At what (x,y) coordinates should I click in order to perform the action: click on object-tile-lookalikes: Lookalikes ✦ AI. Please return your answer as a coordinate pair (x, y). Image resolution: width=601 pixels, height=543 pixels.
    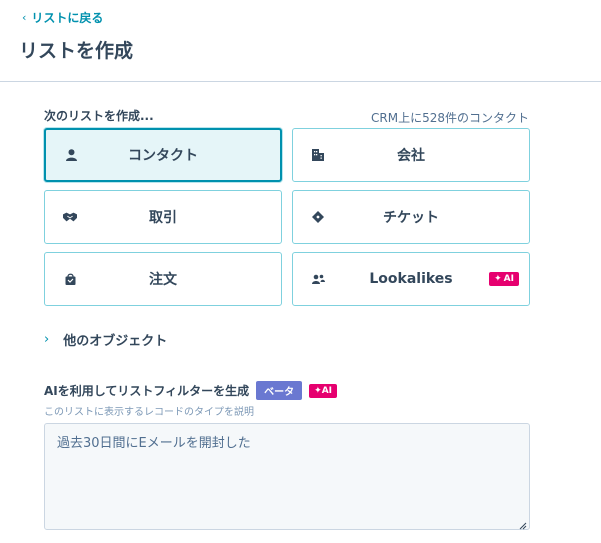
    Looking at the image, I should click on (411, 279).